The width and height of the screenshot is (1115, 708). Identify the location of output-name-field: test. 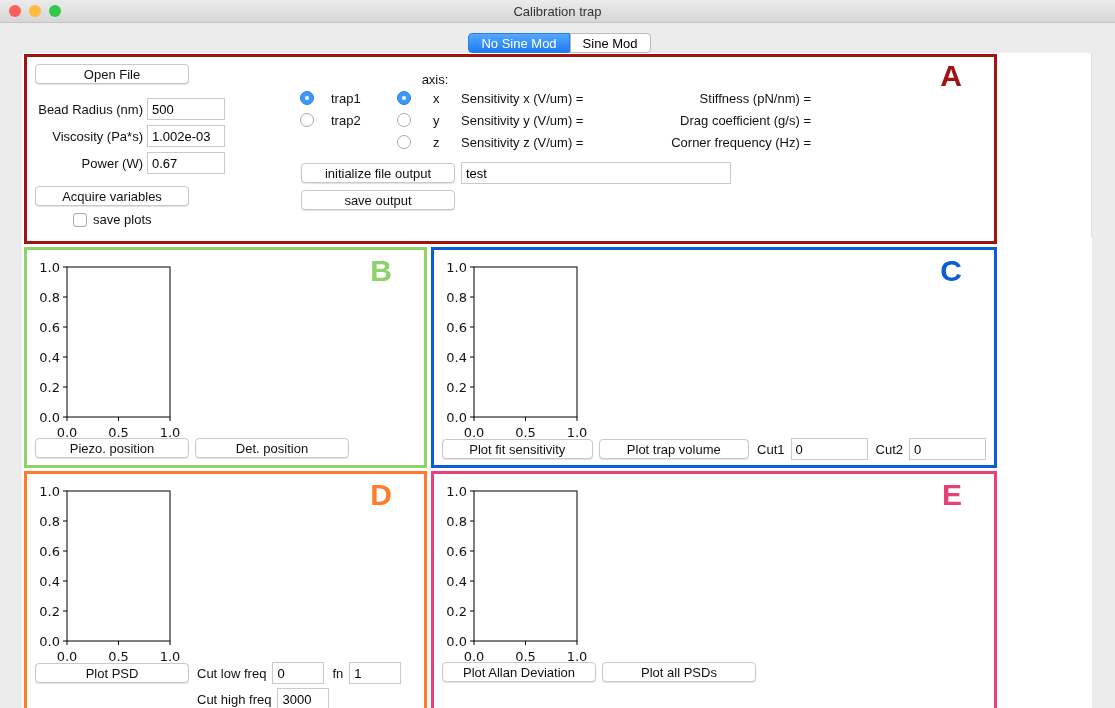
(596, 173).